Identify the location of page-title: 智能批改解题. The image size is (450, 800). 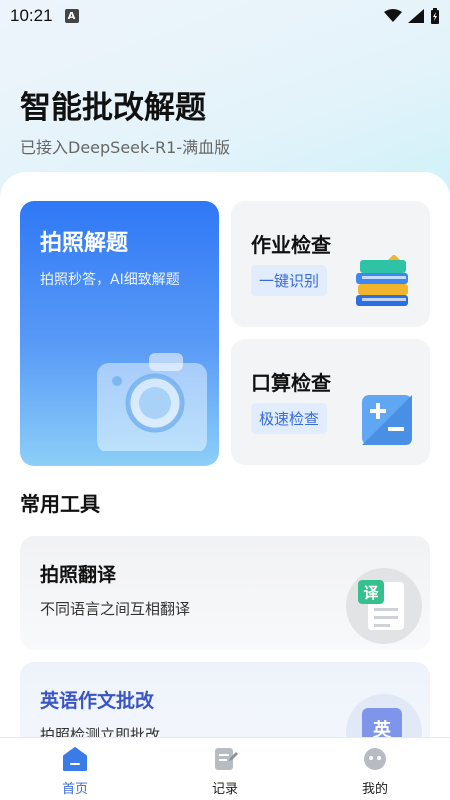
(113, 108).